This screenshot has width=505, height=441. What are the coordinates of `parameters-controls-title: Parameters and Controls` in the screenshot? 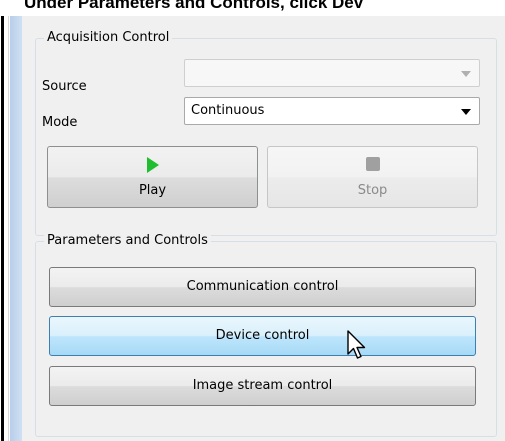 It's located at (127, 240).